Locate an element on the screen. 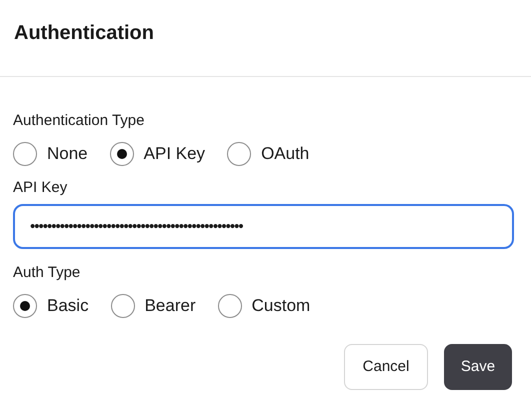  field-label: Authentication Type is located at coordinates (79, 121).